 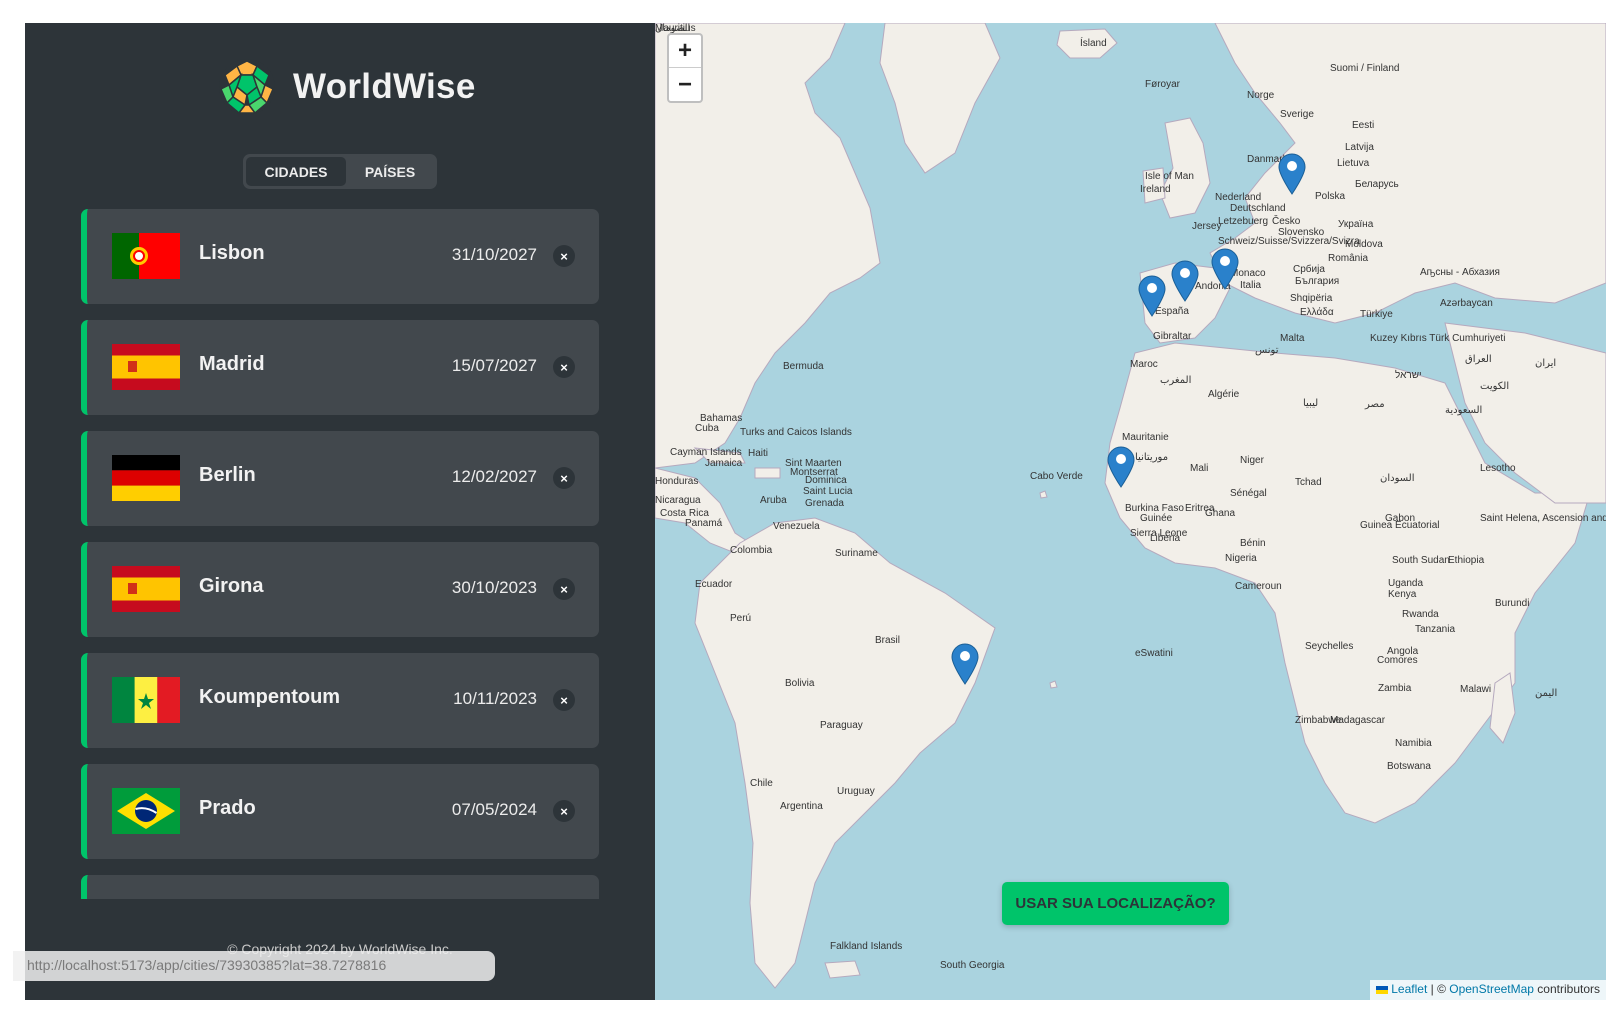 What do you see at coordinates (1258, 586) in the screenshot?
I see `map-place-label: Cameroun` at bounding box center [1258, 586].